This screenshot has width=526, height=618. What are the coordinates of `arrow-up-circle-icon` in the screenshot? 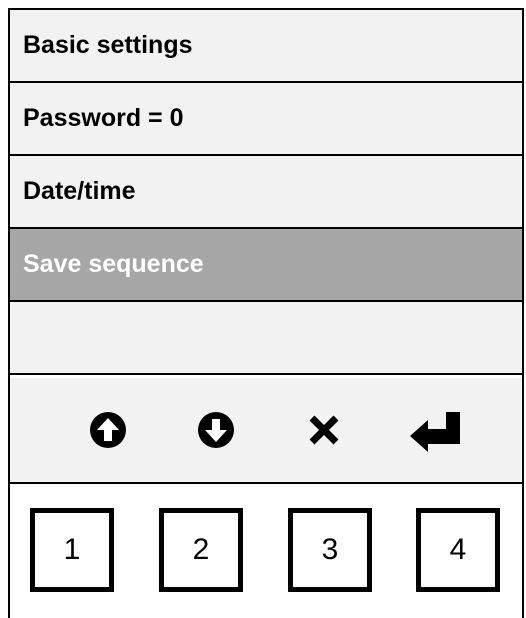 It's located at (108, 430).